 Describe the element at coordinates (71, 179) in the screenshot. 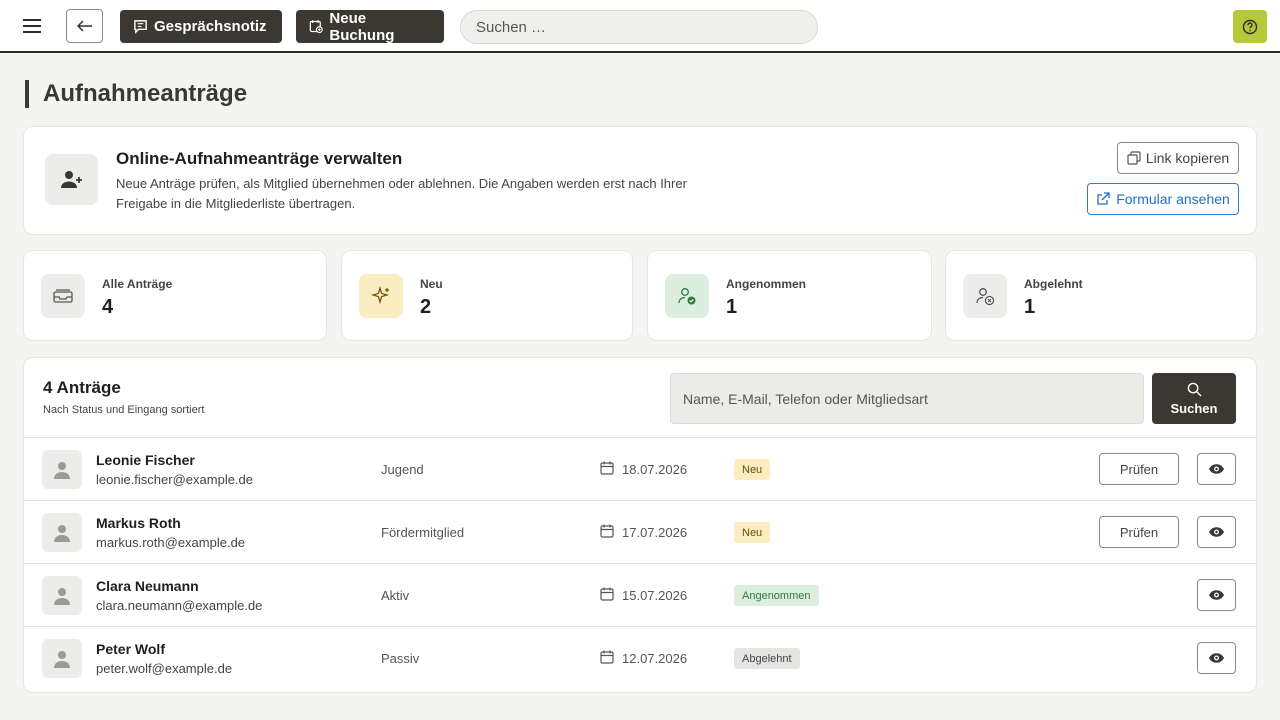

I see `user-plus-icon` at that location.